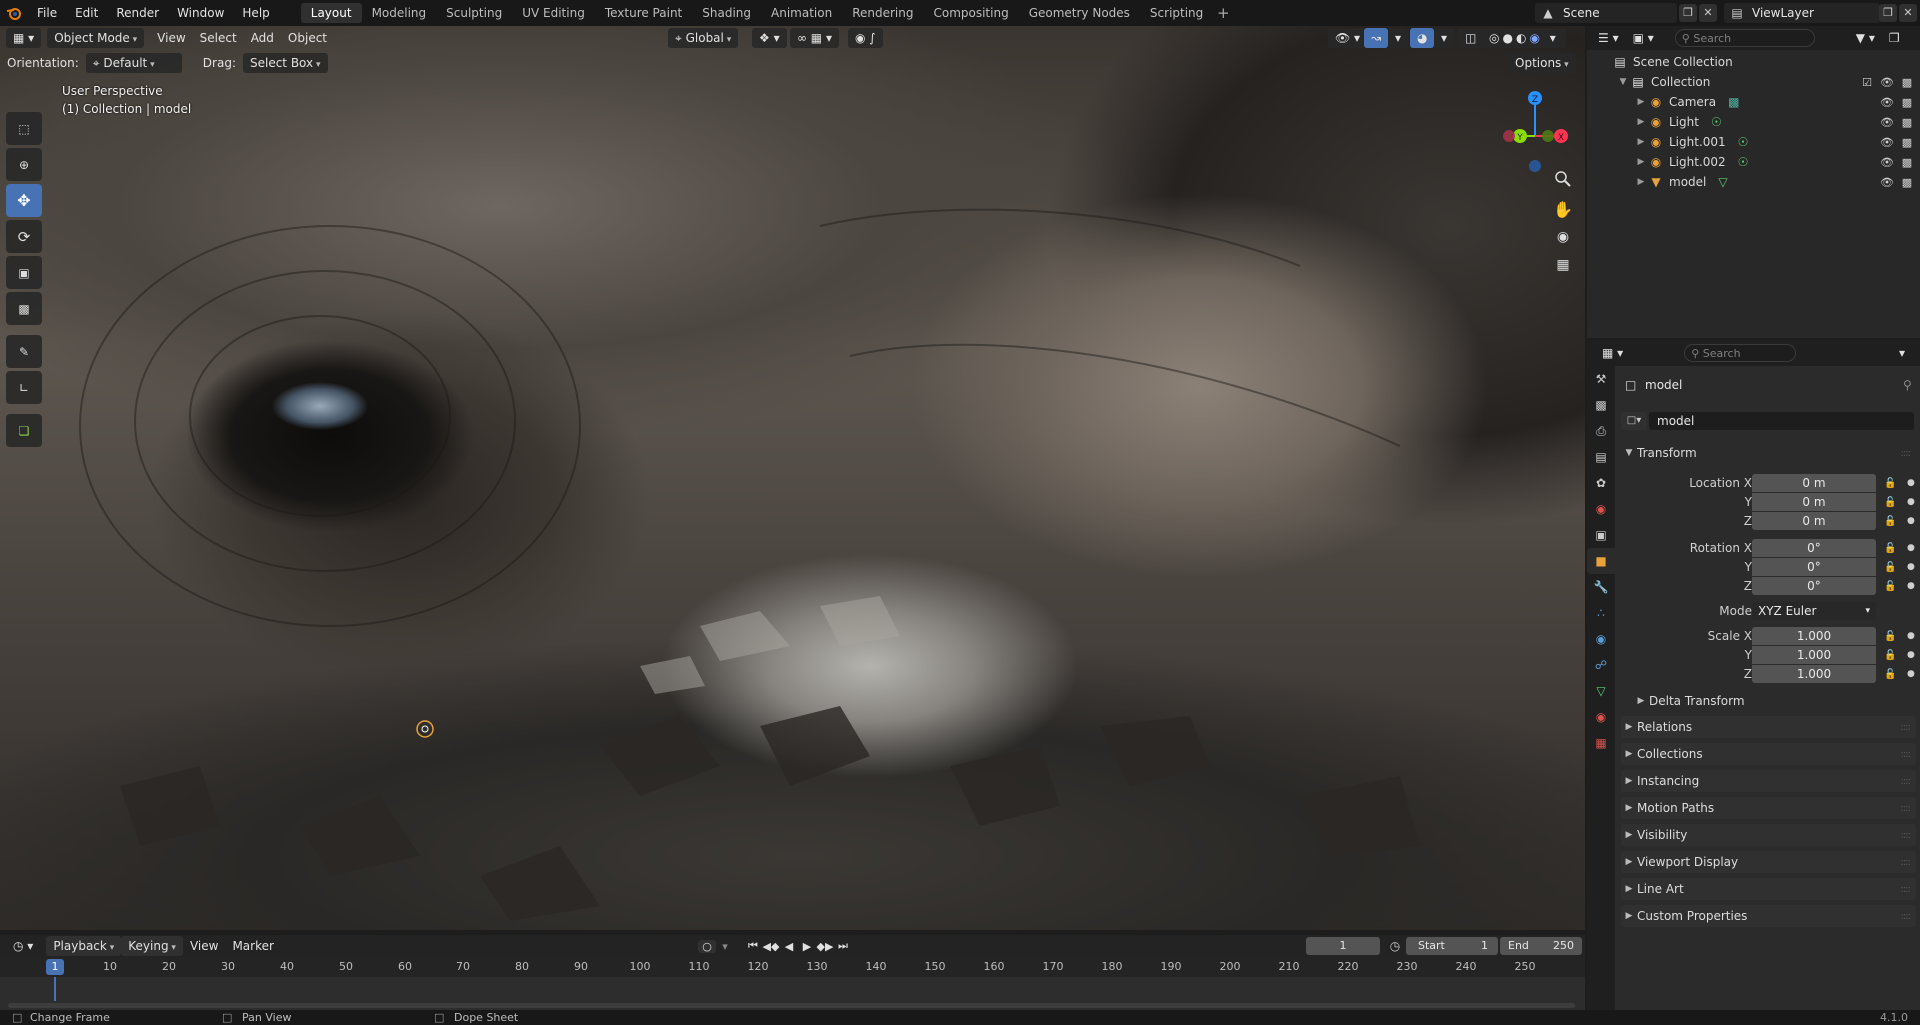  Describe the element at coordinates (24, 387) in the screenshot. I see `measure-tool: ∟` at that location.